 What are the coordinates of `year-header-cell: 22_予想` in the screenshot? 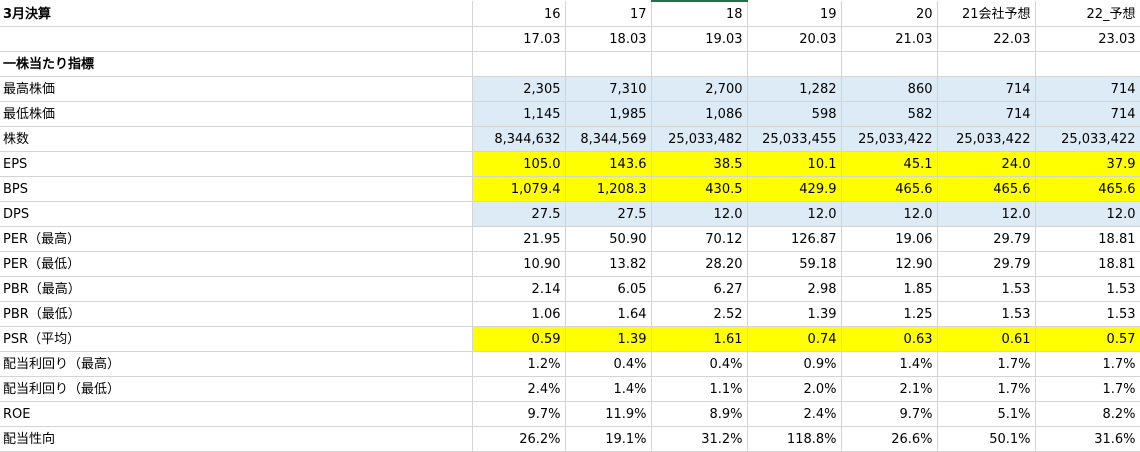 It's located at (1087, 14).